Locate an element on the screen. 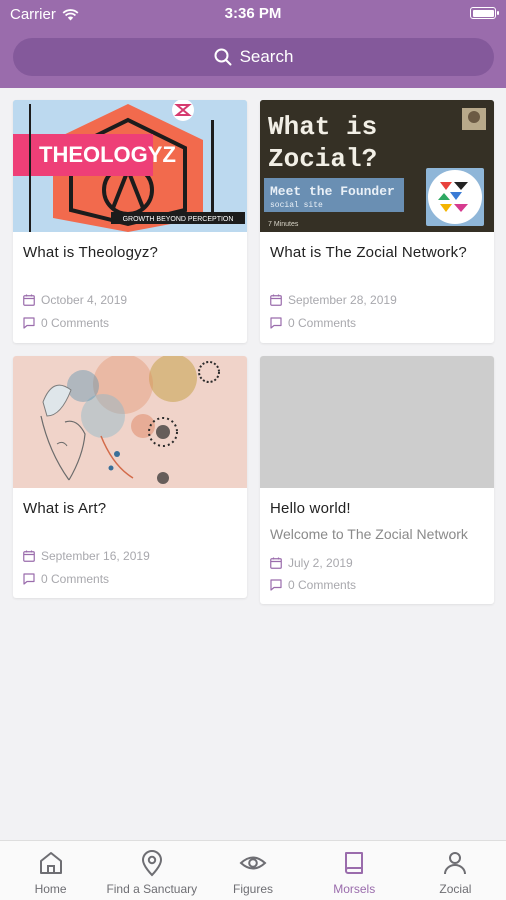  post-date: September 16, 2019 is located at coordinates (86, 556).